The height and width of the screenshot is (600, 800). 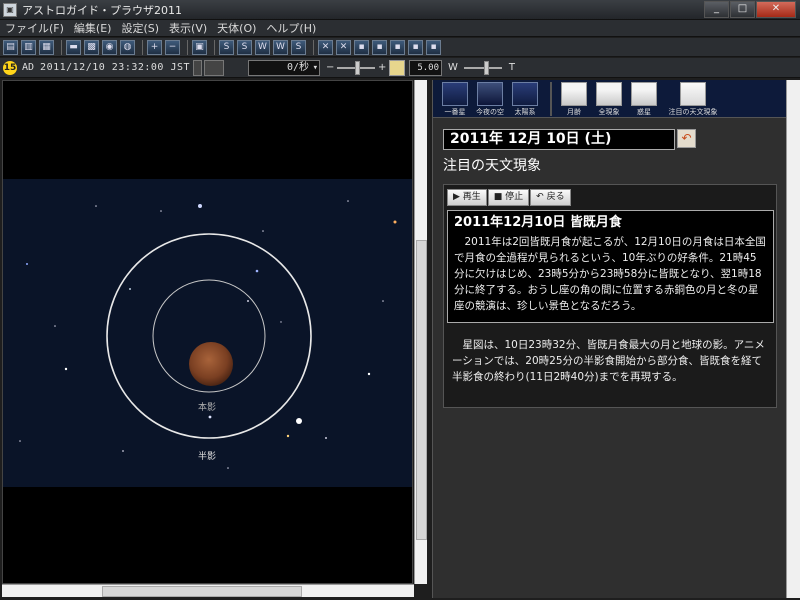 What do you see at coordinates (91, 47) in the screenshot?
I see `grid-icon: ▩` at bounding box center [91, 47].